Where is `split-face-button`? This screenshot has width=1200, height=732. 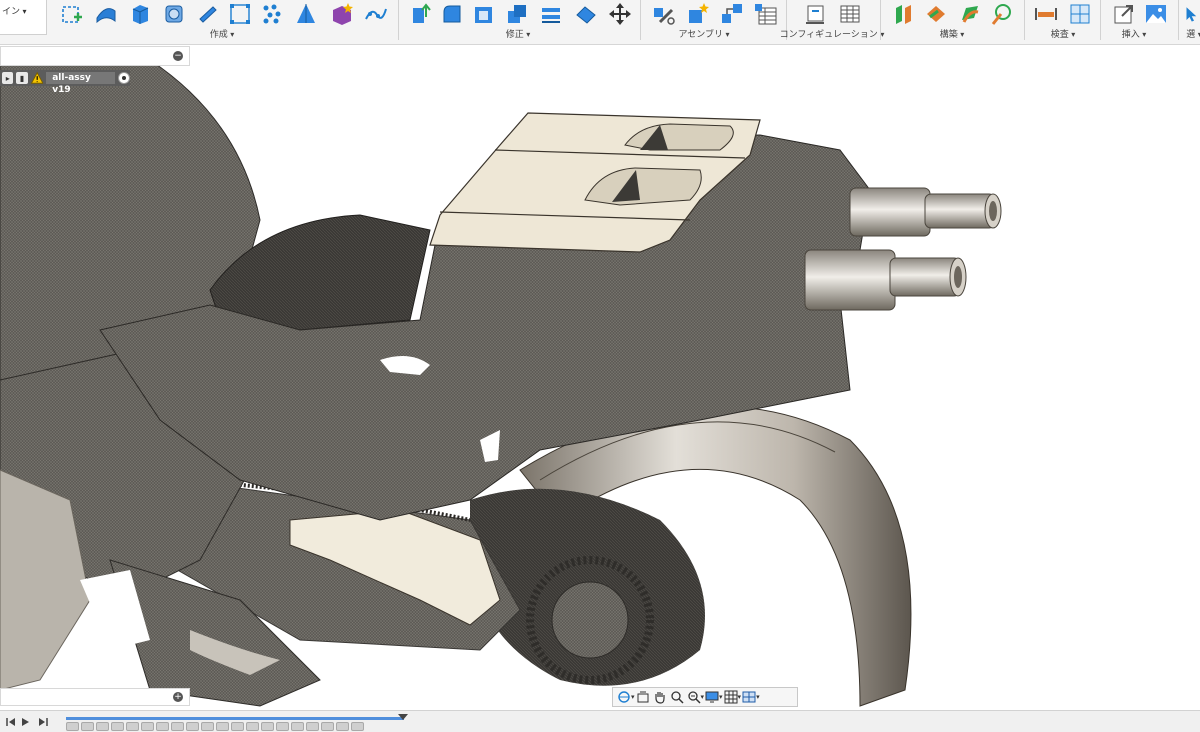
split-face-button is located at coordinates (551, 14).